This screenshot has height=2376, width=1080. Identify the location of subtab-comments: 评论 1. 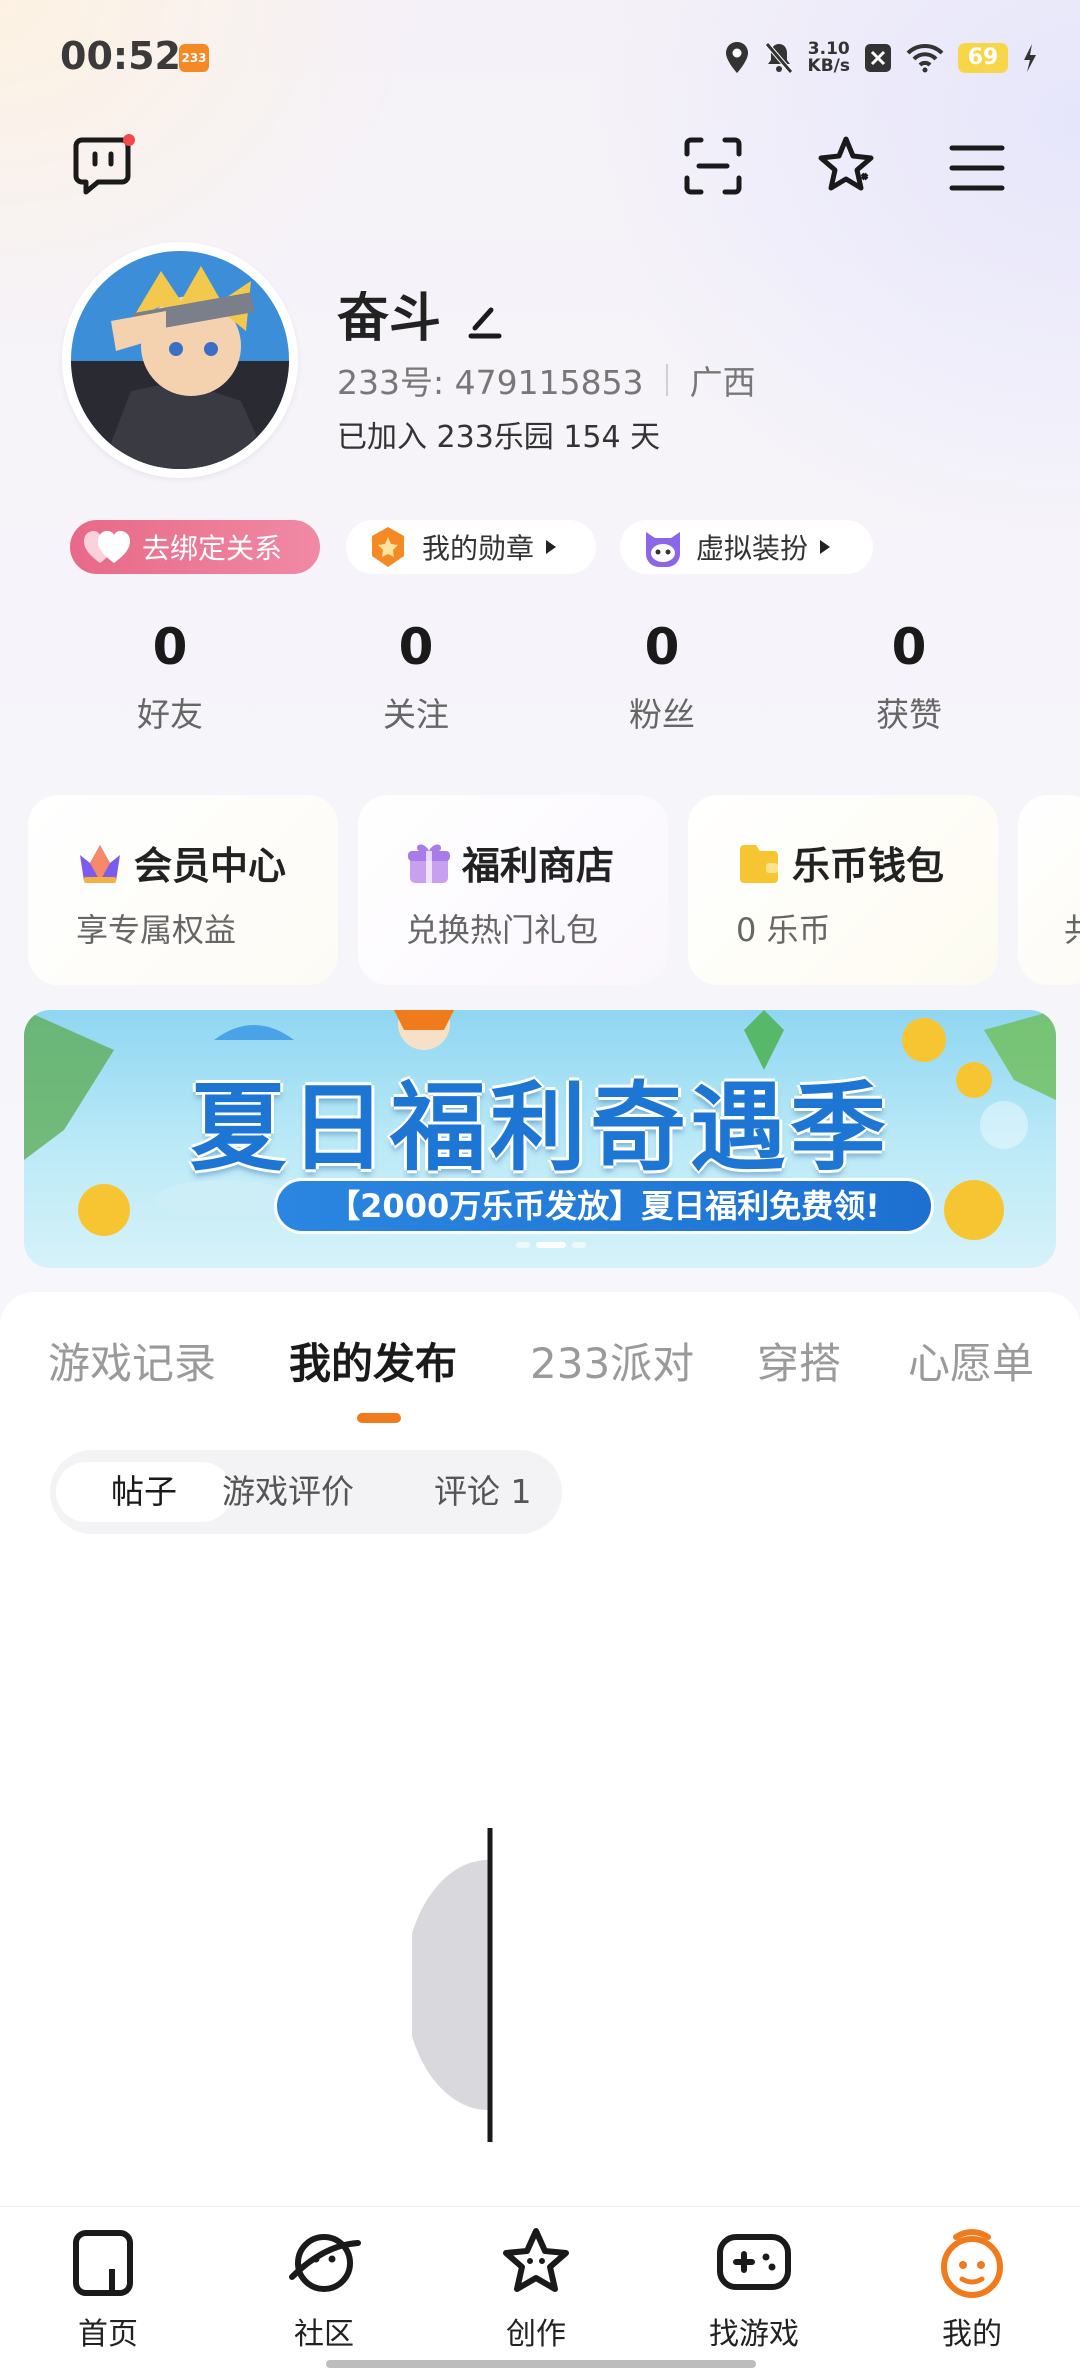
(483, 1492).